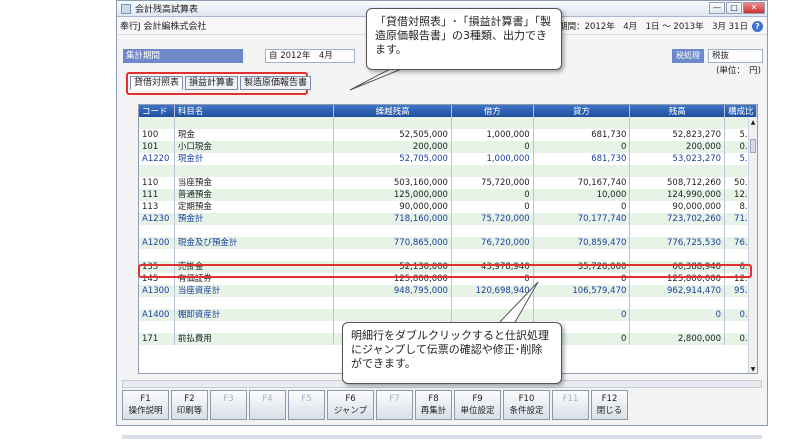 The image size is (800, 440). What do you see at coordinates (157, 83) in the screenshot?
I see `tab-balance-sheet: 貸借対照表` at bounding box center [157, 83].